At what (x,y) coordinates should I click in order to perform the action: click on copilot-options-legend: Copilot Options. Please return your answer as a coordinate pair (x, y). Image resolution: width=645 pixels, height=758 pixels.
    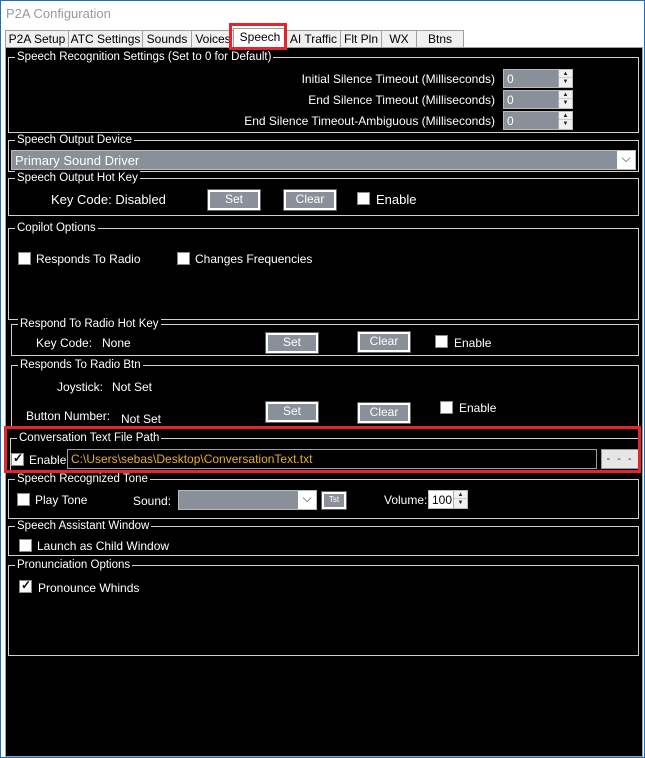
    Looking at the image, I should click on (56, 228).